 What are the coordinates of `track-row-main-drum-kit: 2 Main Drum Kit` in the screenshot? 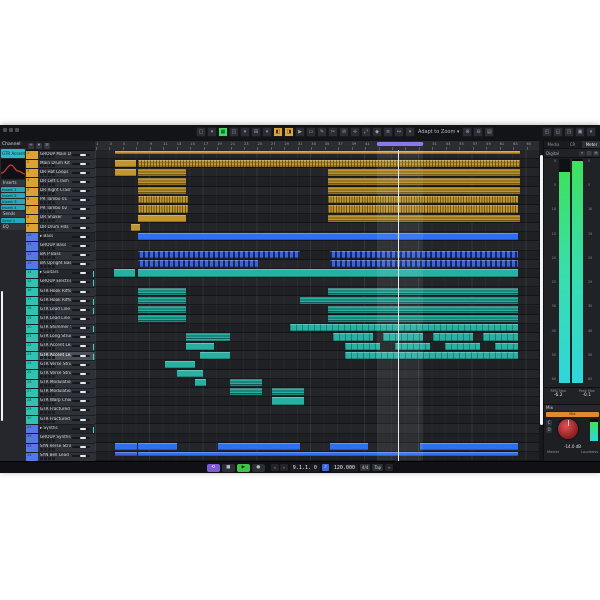 It's located at (60, 165).